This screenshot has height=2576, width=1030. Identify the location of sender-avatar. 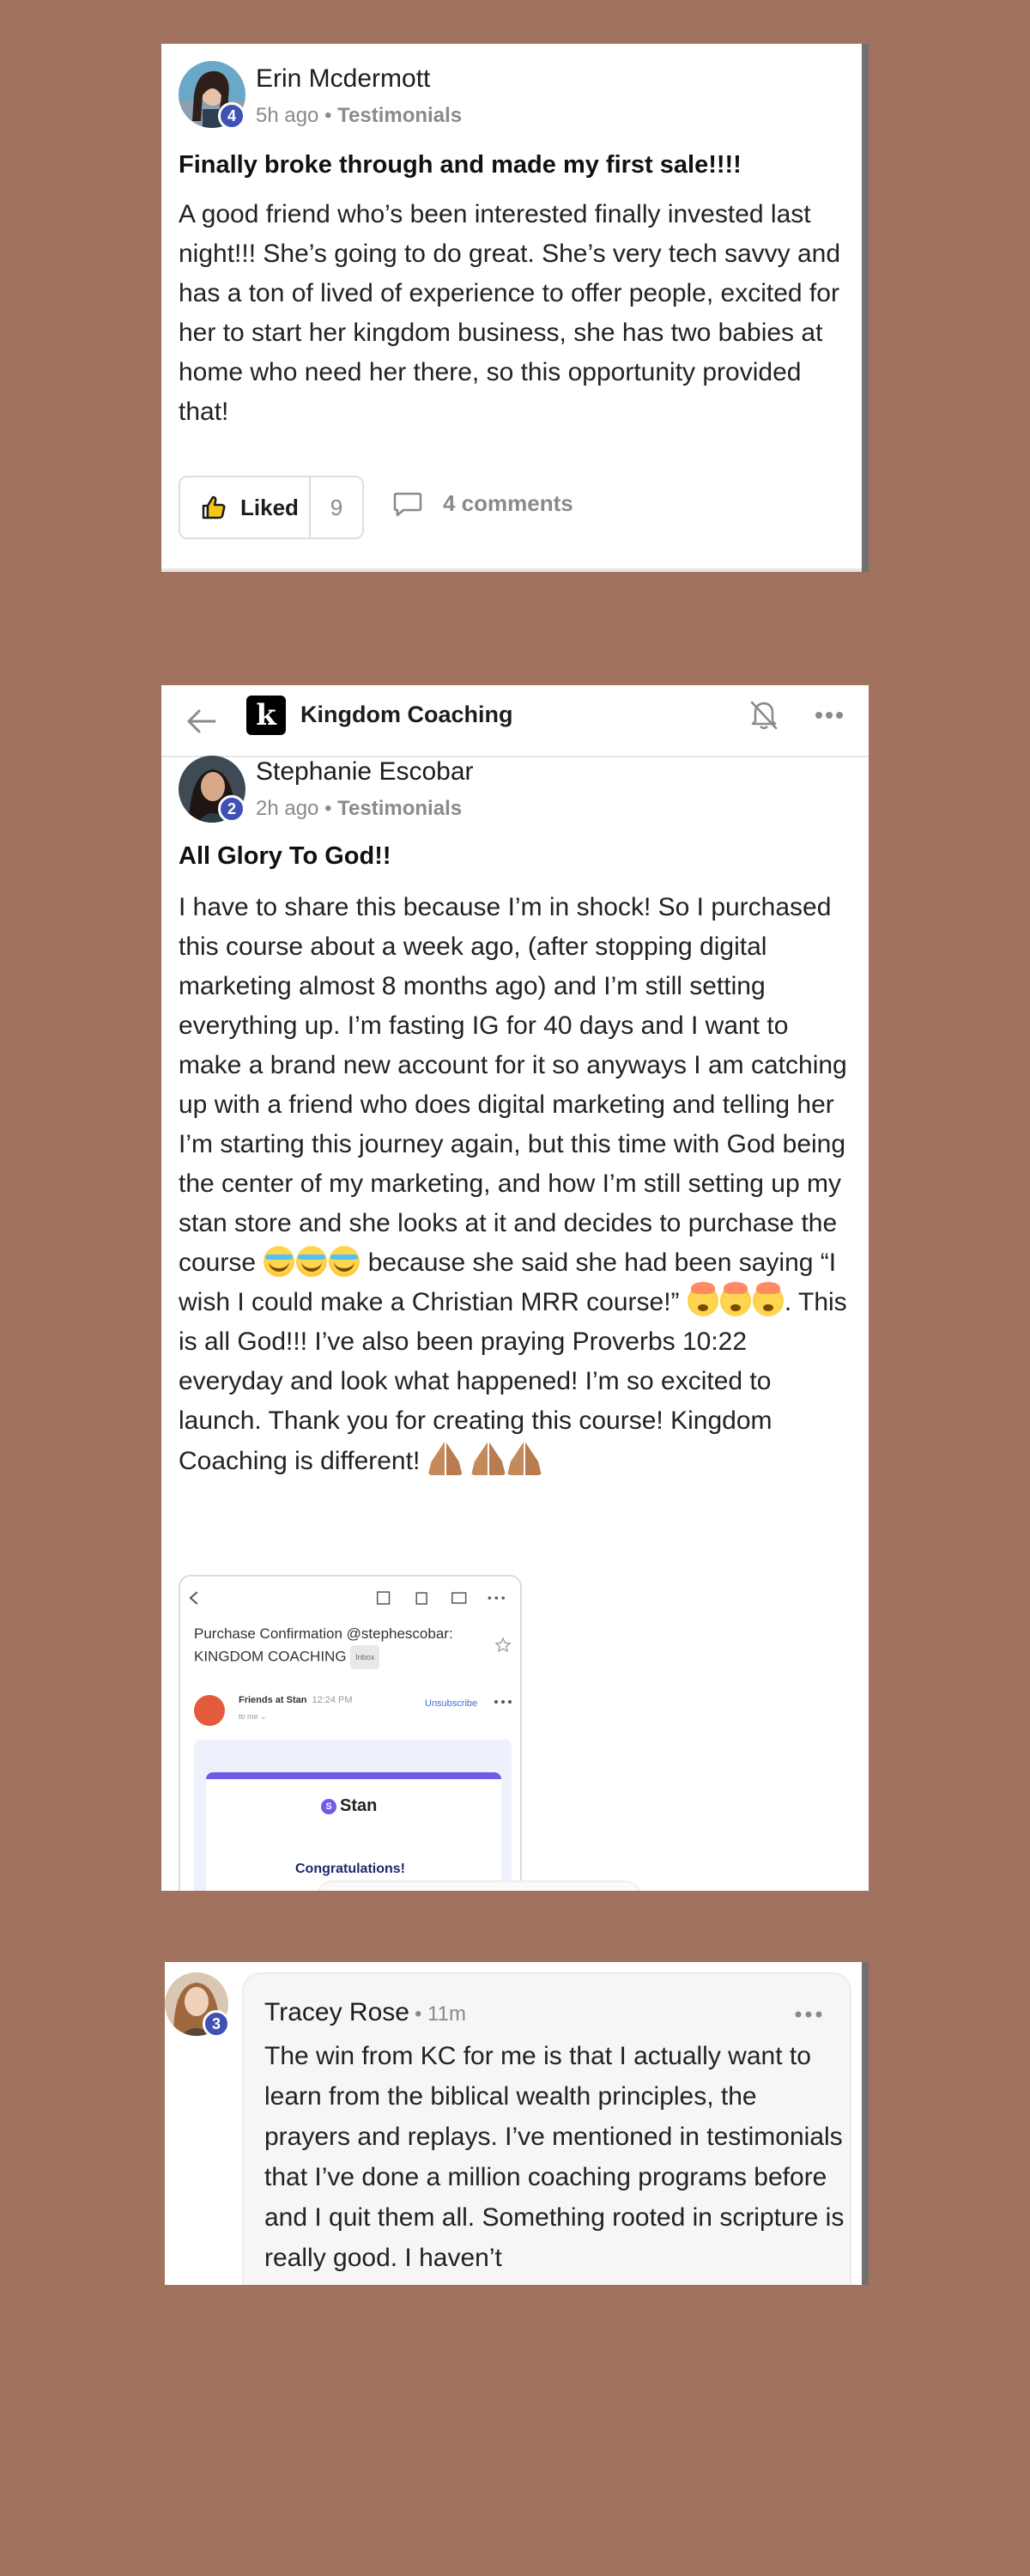
(209, 1711).